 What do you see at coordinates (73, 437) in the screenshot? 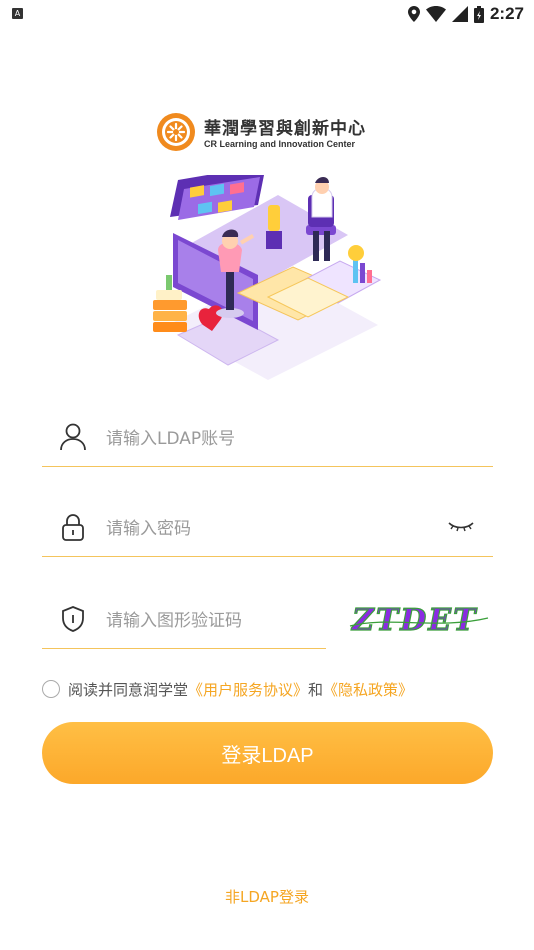
I see `user-icon` at bounding box center [73, 437].